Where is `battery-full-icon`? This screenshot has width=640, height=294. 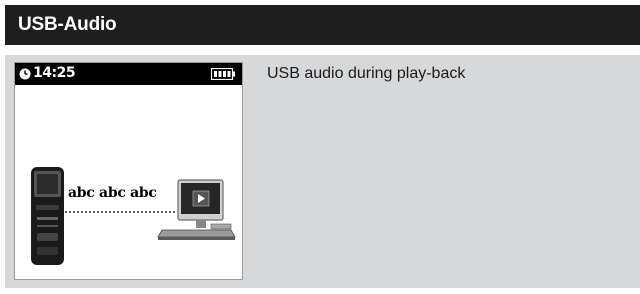 battery-full-icon is located at coordinates (223, 74).